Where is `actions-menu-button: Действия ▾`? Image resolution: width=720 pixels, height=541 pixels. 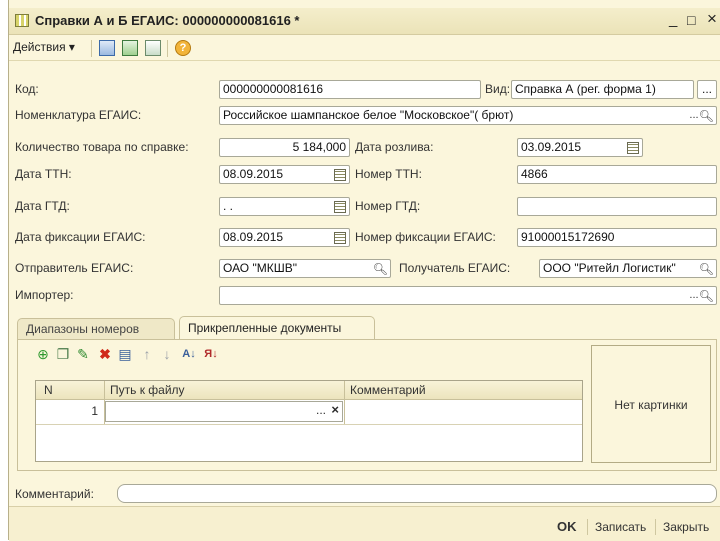 actions-menu-button: Действия ▾ is located at coordinates (44, 47).